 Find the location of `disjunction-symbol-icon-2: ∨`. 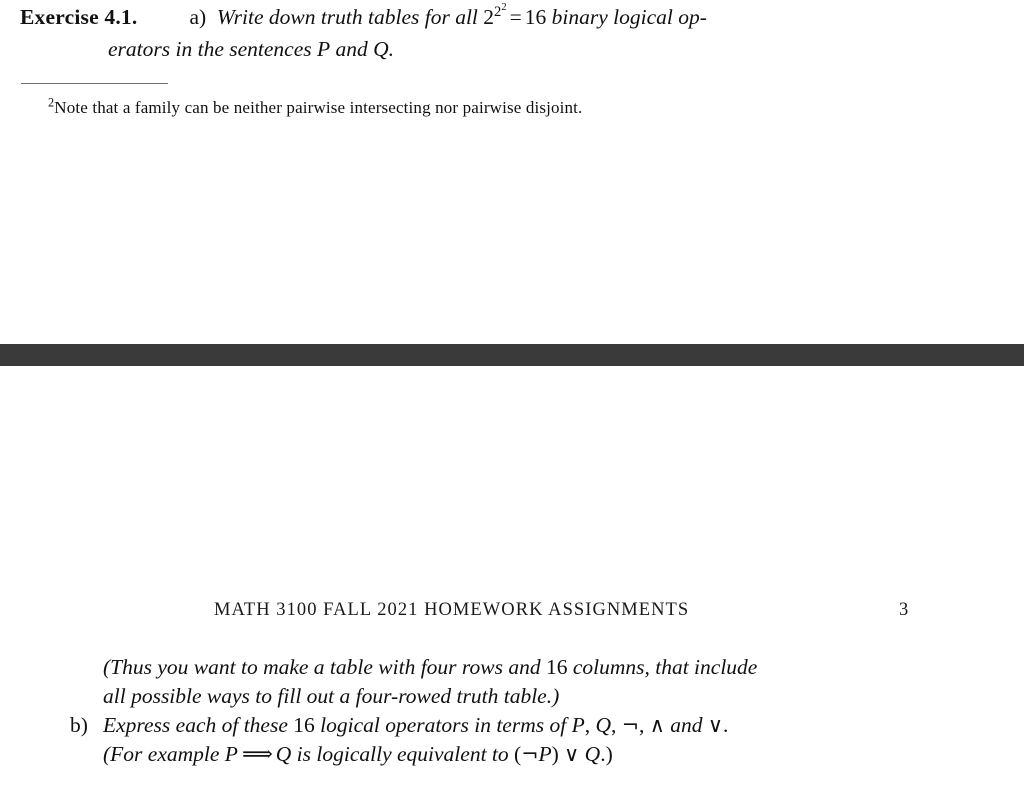

disjunction-symbol-icon-2: ∨ is located at coordinates (572, 754).